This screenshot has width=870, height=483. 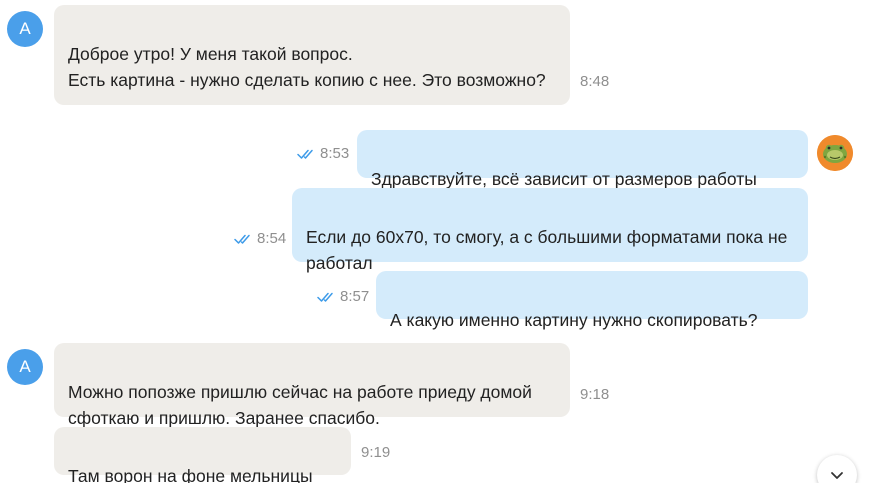 What do you see at coordinates (190, 474) in the screenshot?
I see `message-text: Там ворон на фоне мельницы` at bounding box center [190, 474].